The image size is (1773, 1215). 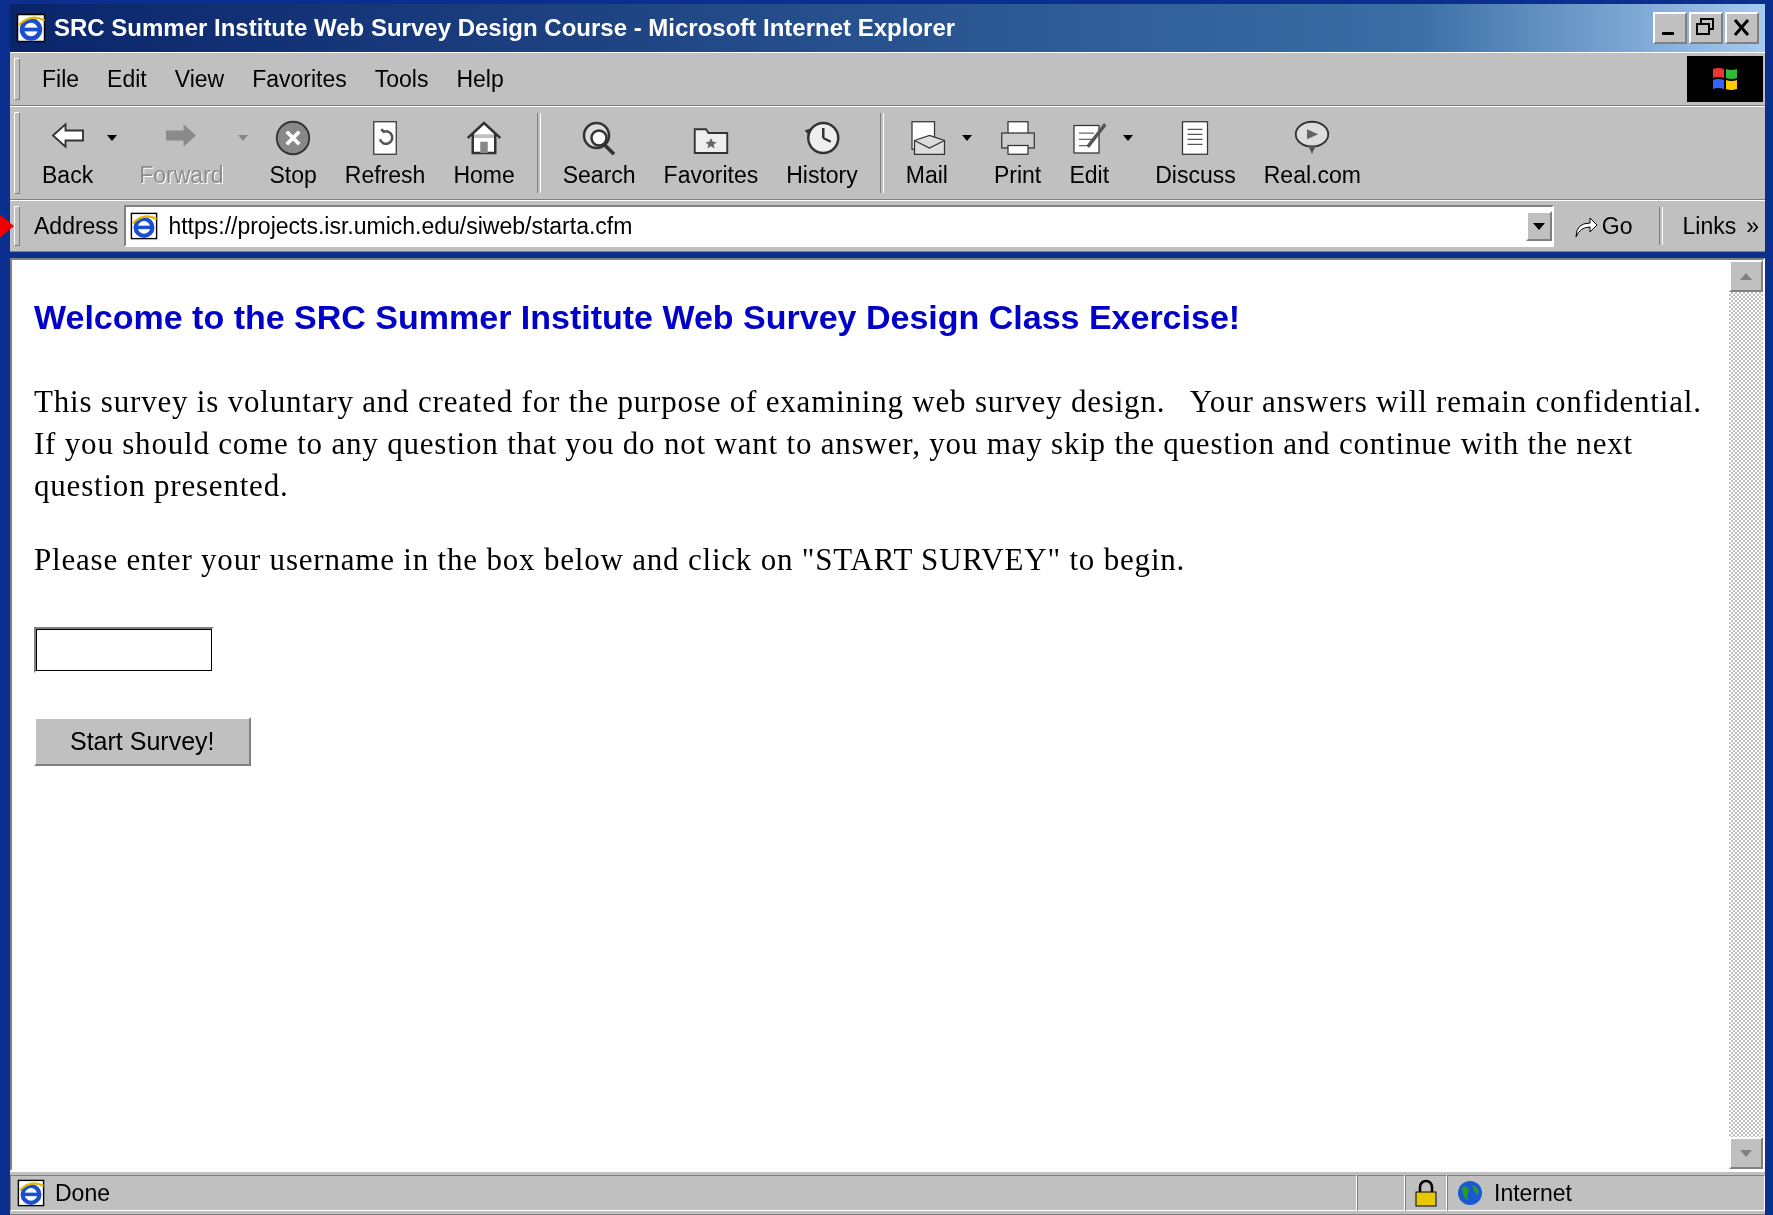 What do you see at coordinates (1533, 1193) in the screenshot?
I see `zone-text: Internet` at bounding box center [1533, 1193].